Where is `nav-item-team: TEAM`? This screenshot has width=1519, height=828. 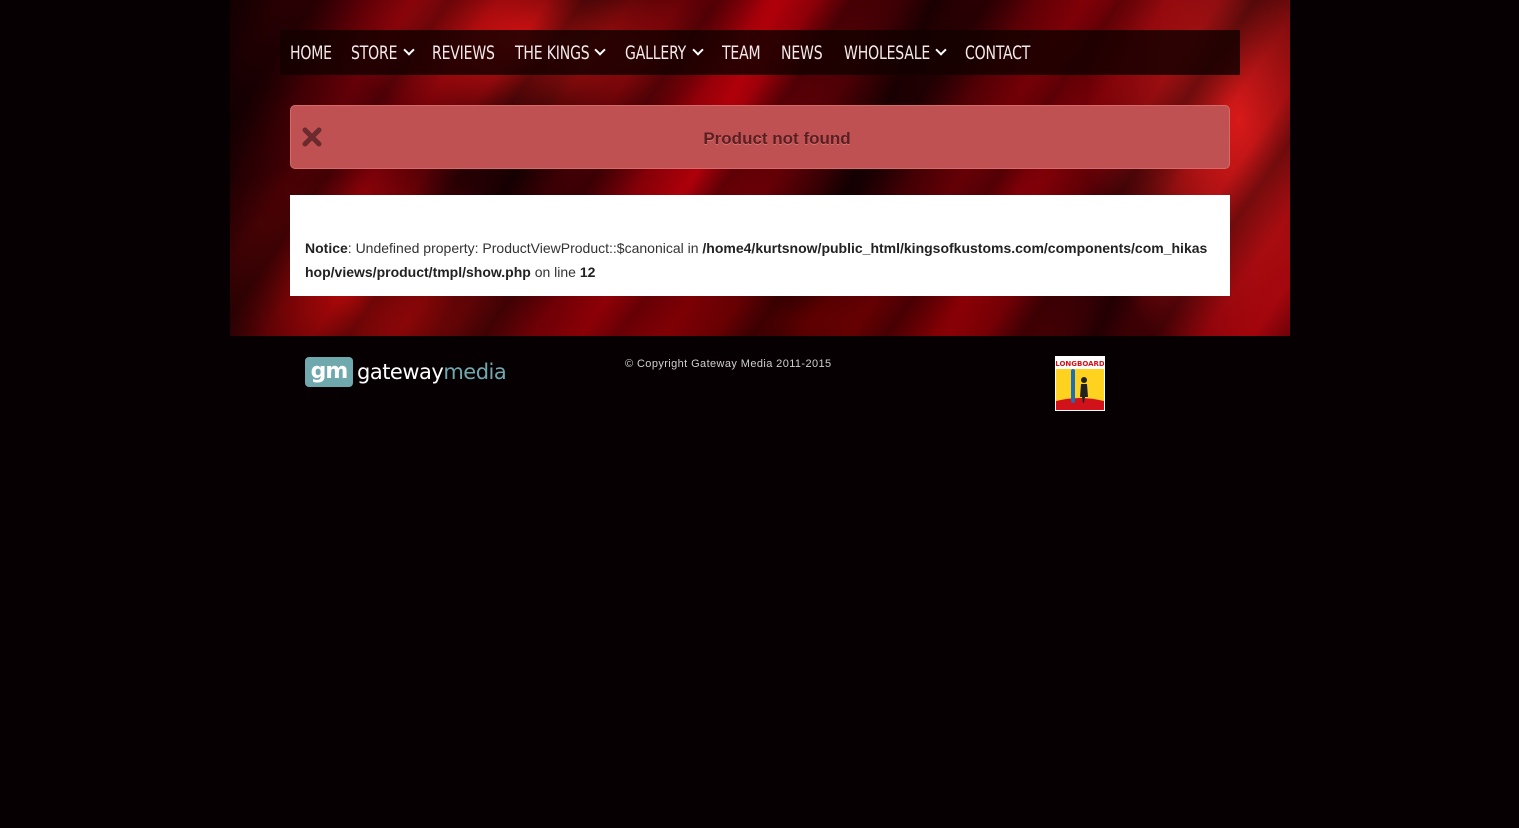 nav-item-team: TEAM is located at coordinates (745, 52).